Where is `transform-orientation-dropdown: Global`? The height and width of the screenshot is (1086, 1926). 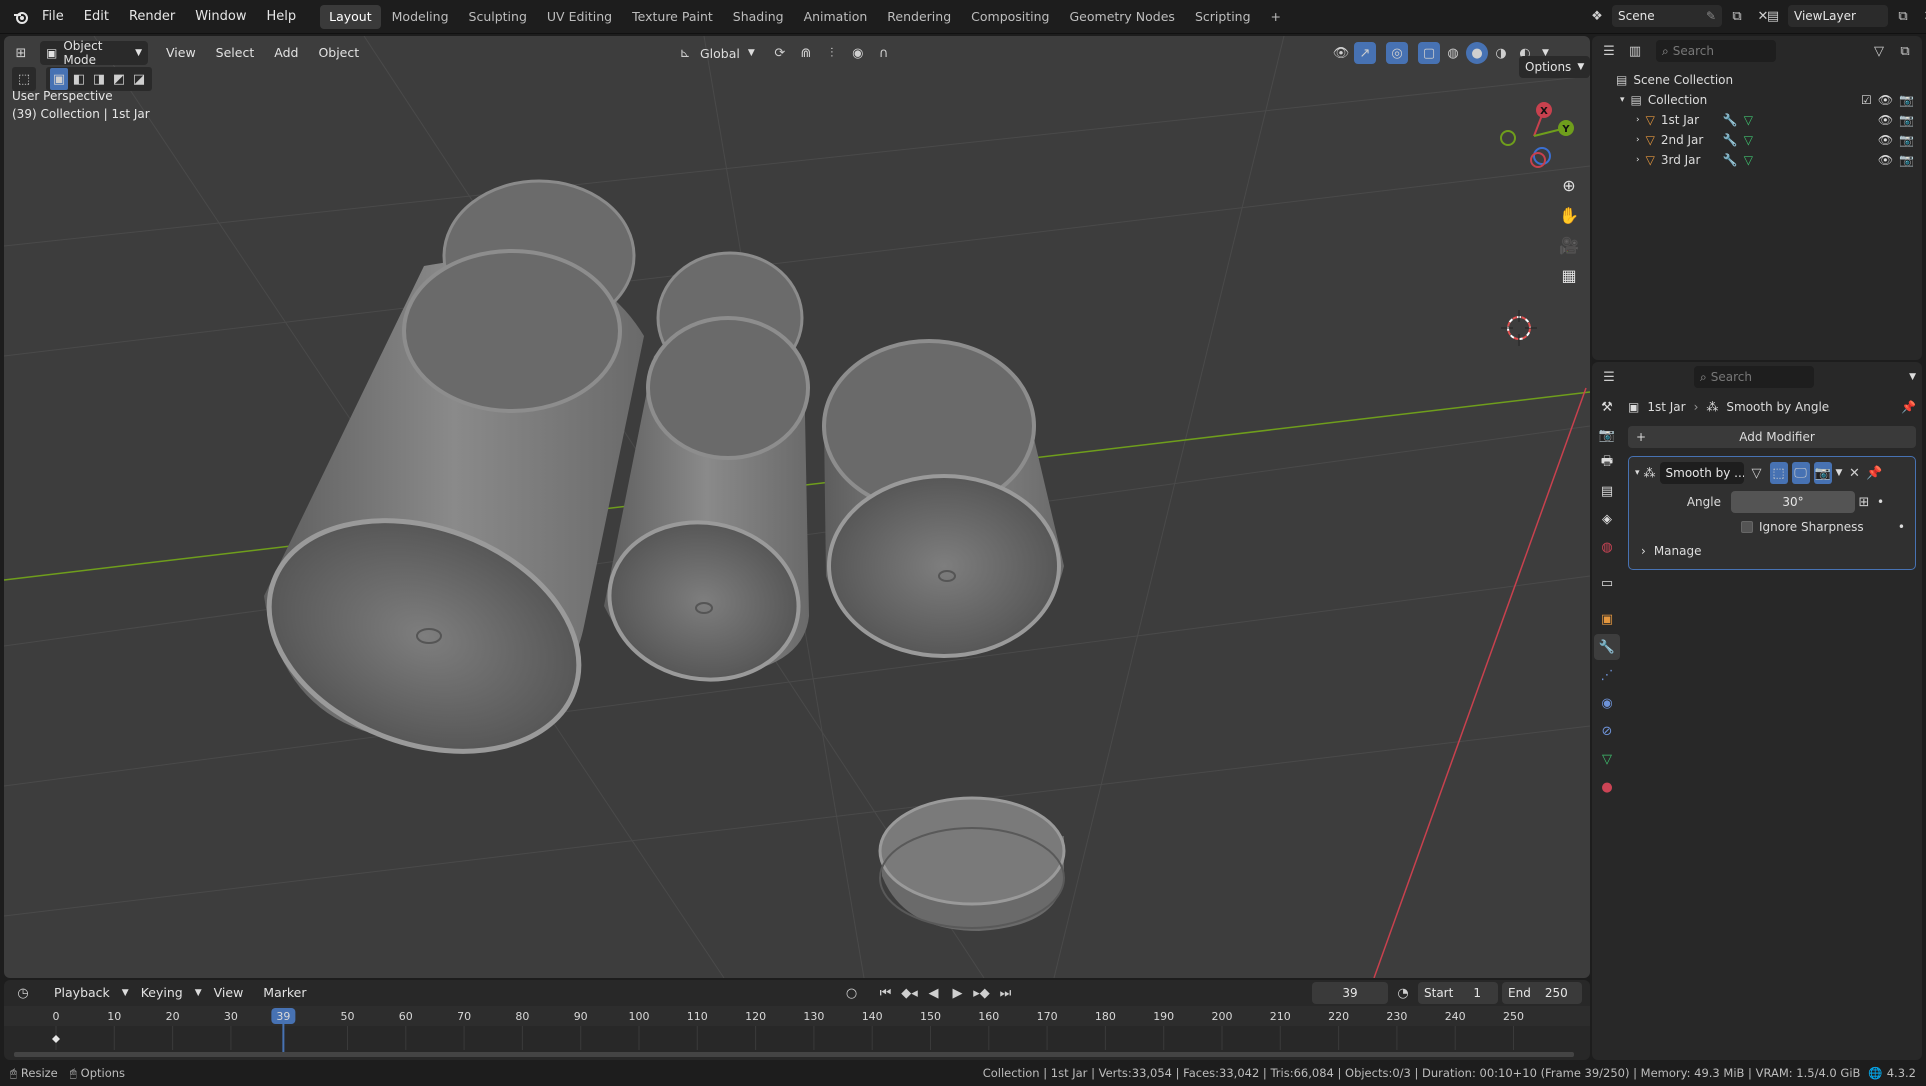 transform-orientation-dropdown: Global is located at coordinates (720, 53).